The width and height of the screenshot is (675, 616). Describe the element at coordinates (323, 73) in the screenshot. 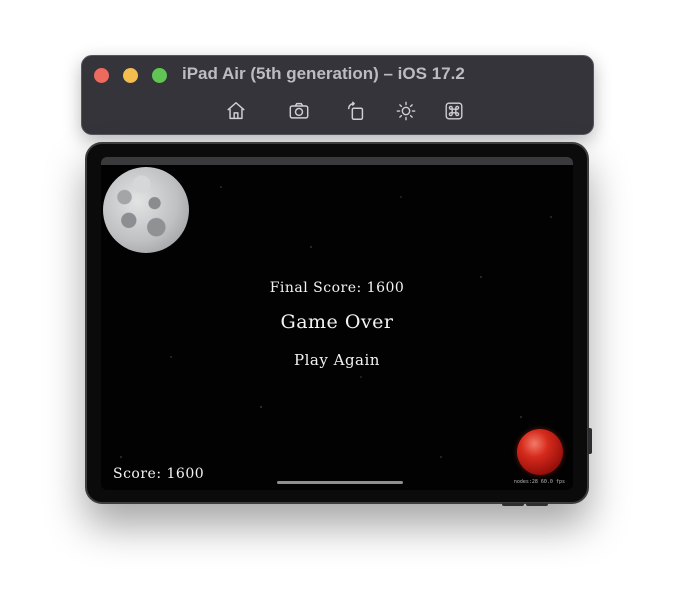

I see `window-title: iPad Air (5th generation) – iOS 17.2` at that location.